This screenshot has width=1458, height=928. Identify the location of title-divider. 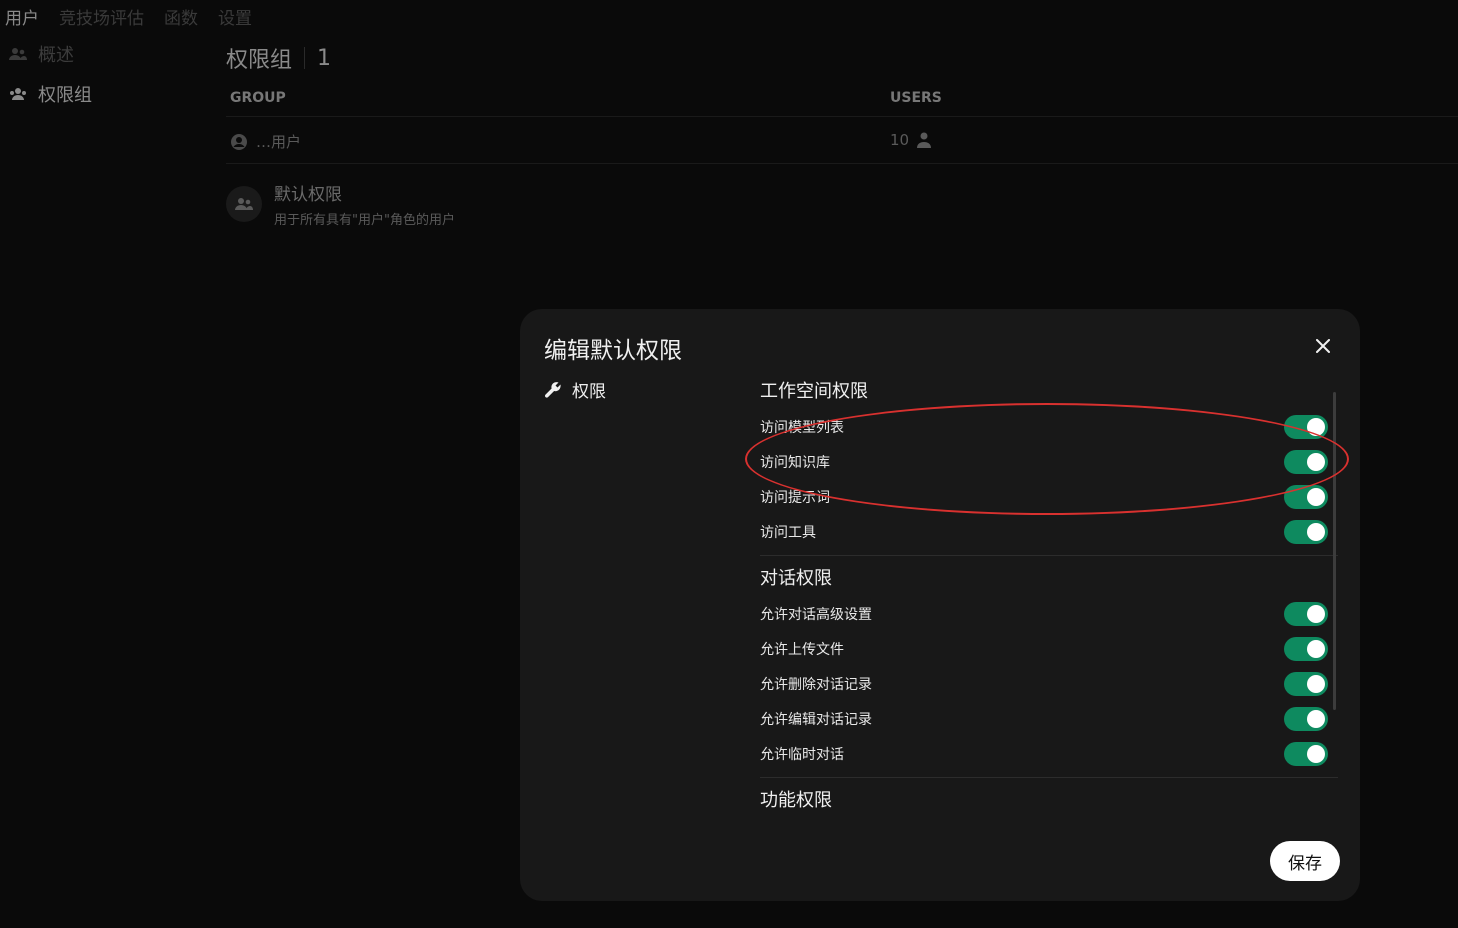
(305, 58).